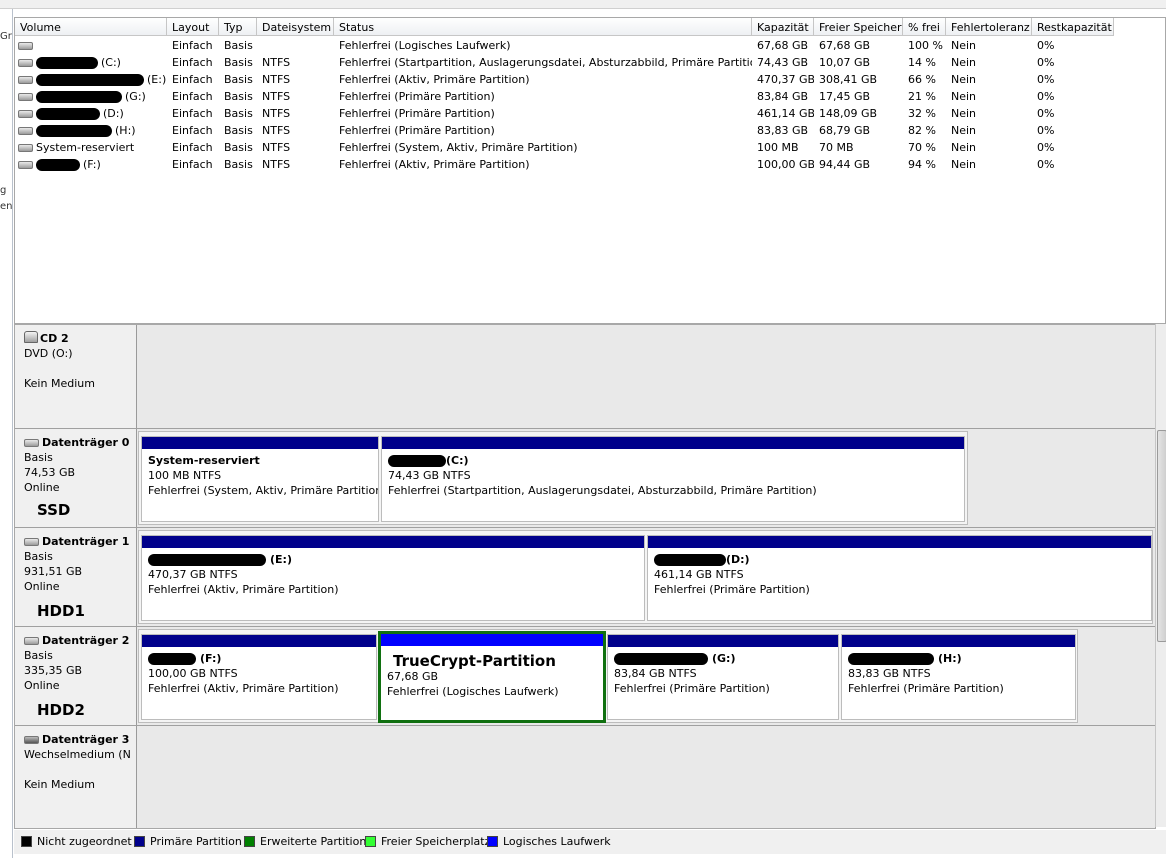 The height and width of the screenshot is (858, 1166). What do you see at coordinates (783, 96) in the screenshot?
I see `cell-kap: 83,84 GB` at bounding box center [783, 96].